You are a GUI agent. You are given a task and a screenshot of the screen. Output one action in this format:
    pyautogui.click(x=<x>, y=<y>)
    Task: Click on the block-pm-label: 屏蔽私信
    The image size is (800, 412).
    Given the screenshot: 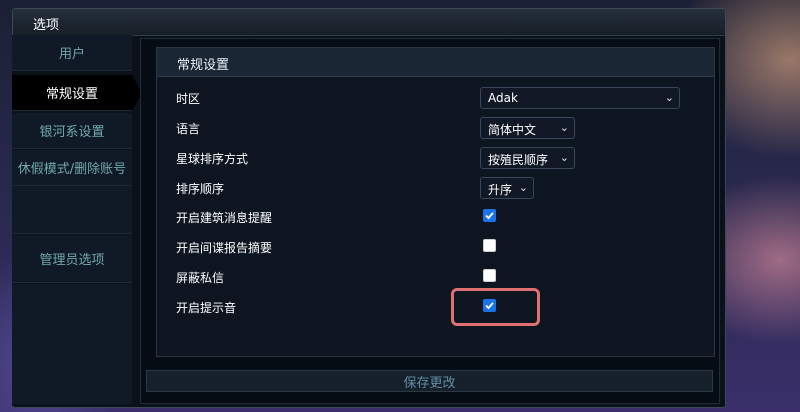 What is the action you would take?
    pyautogui.click(x=200, y=278)
    